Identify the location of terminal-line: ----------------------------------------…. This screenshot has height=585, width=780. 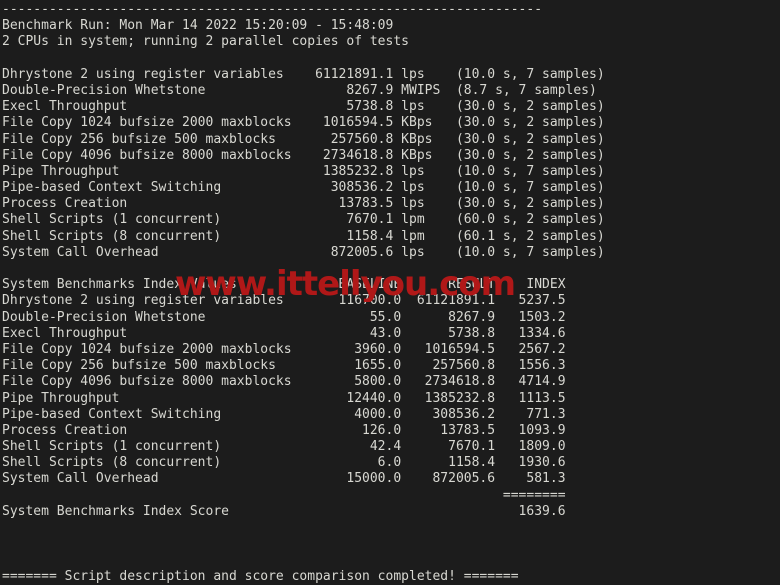
(272, 9).